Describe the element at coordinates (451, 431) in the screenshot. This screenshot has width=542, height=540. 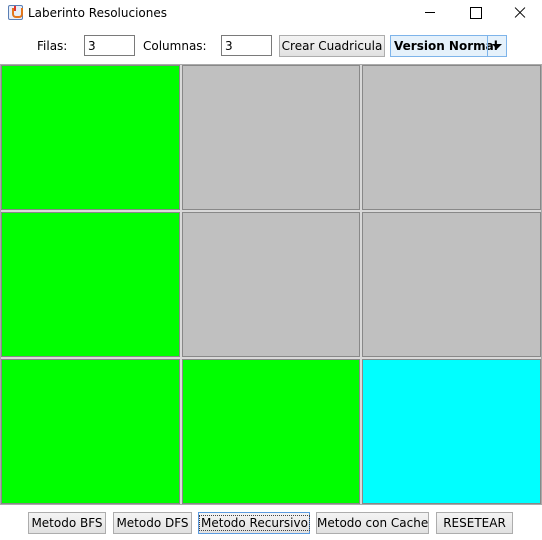
I see `grid-cell-goal` at that location.